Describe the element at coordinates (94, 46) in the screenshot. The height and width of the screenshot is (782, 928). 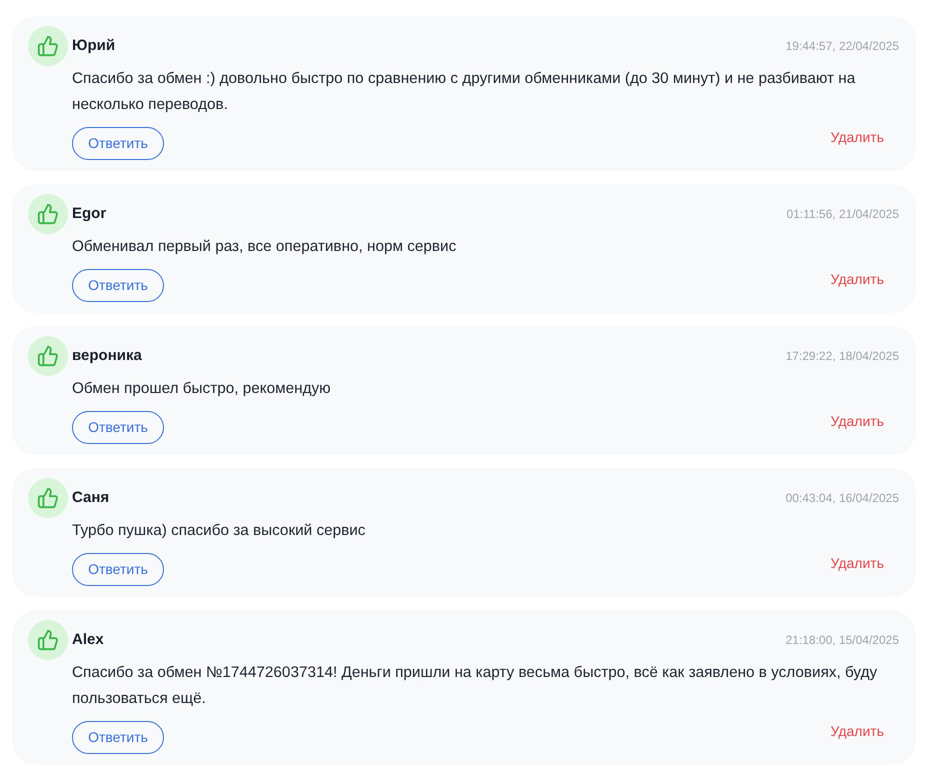
I see `author-name: Юрий` at that location.